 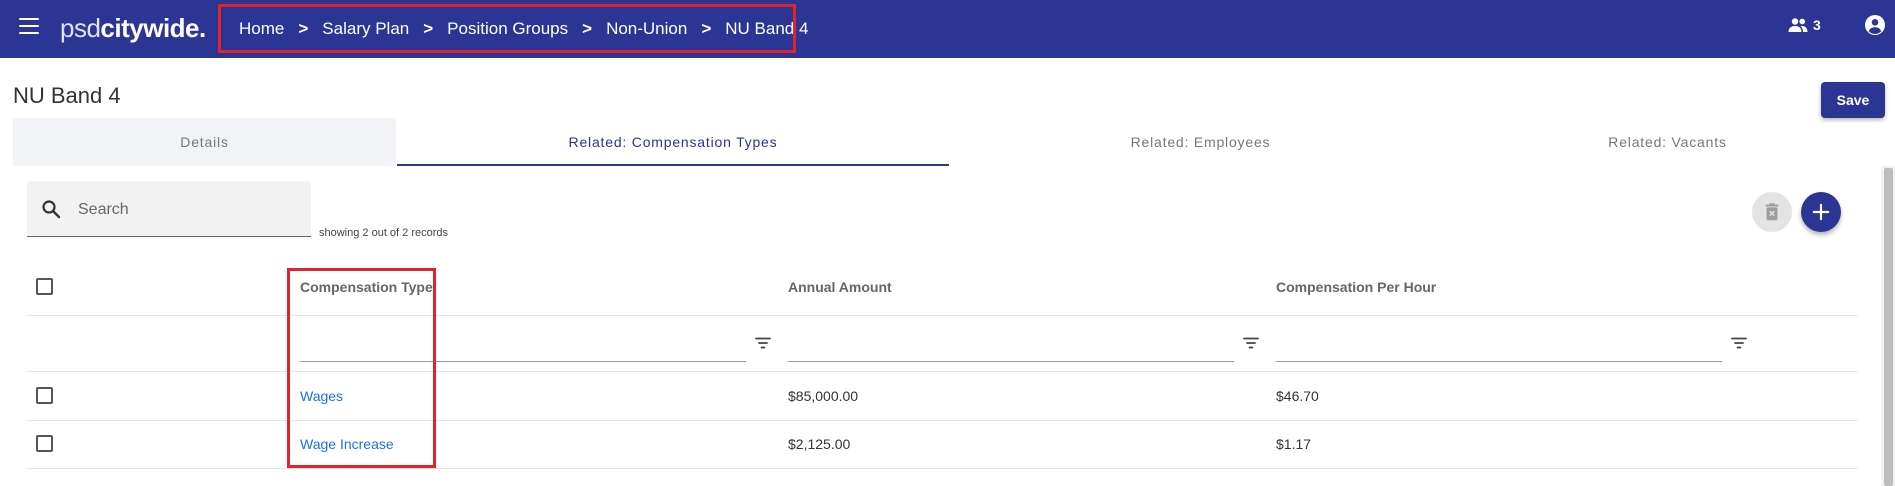 What do you see at coordinates (188, 210) in the screenshot?
I see `search-input` at bounding box center [188, 210].